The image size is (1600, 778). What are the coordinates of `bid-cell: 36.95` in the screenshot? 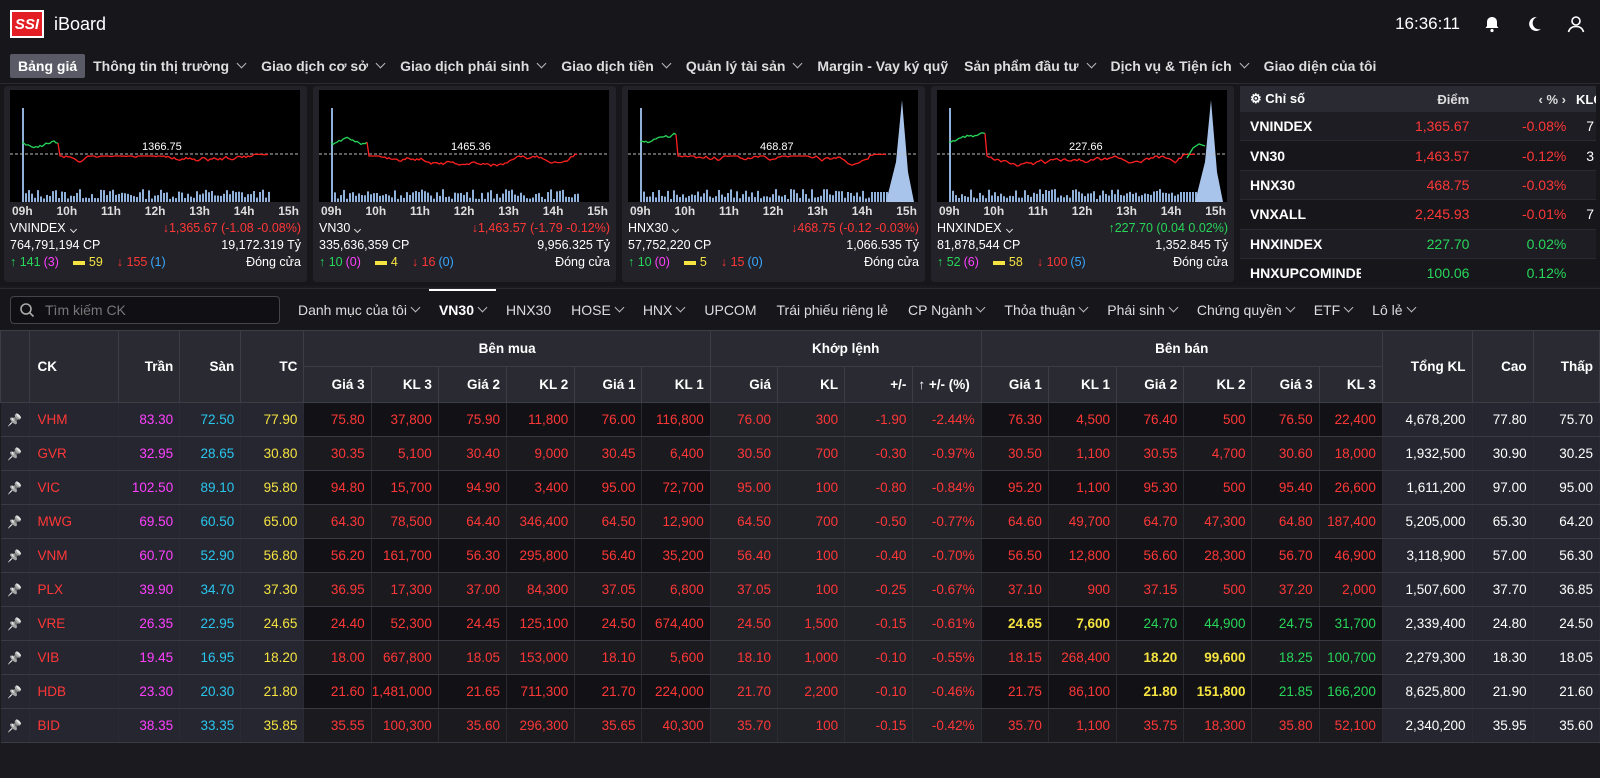 It's located at (337, 589).